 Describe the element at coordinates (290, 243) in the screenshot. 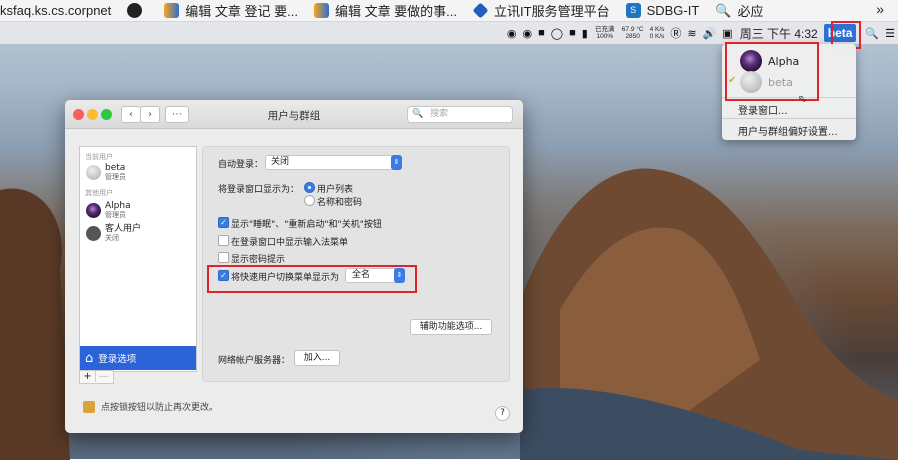

I see `checkbox-input-menu-label: 在登录窗口中显示输入法菜单` at that location.